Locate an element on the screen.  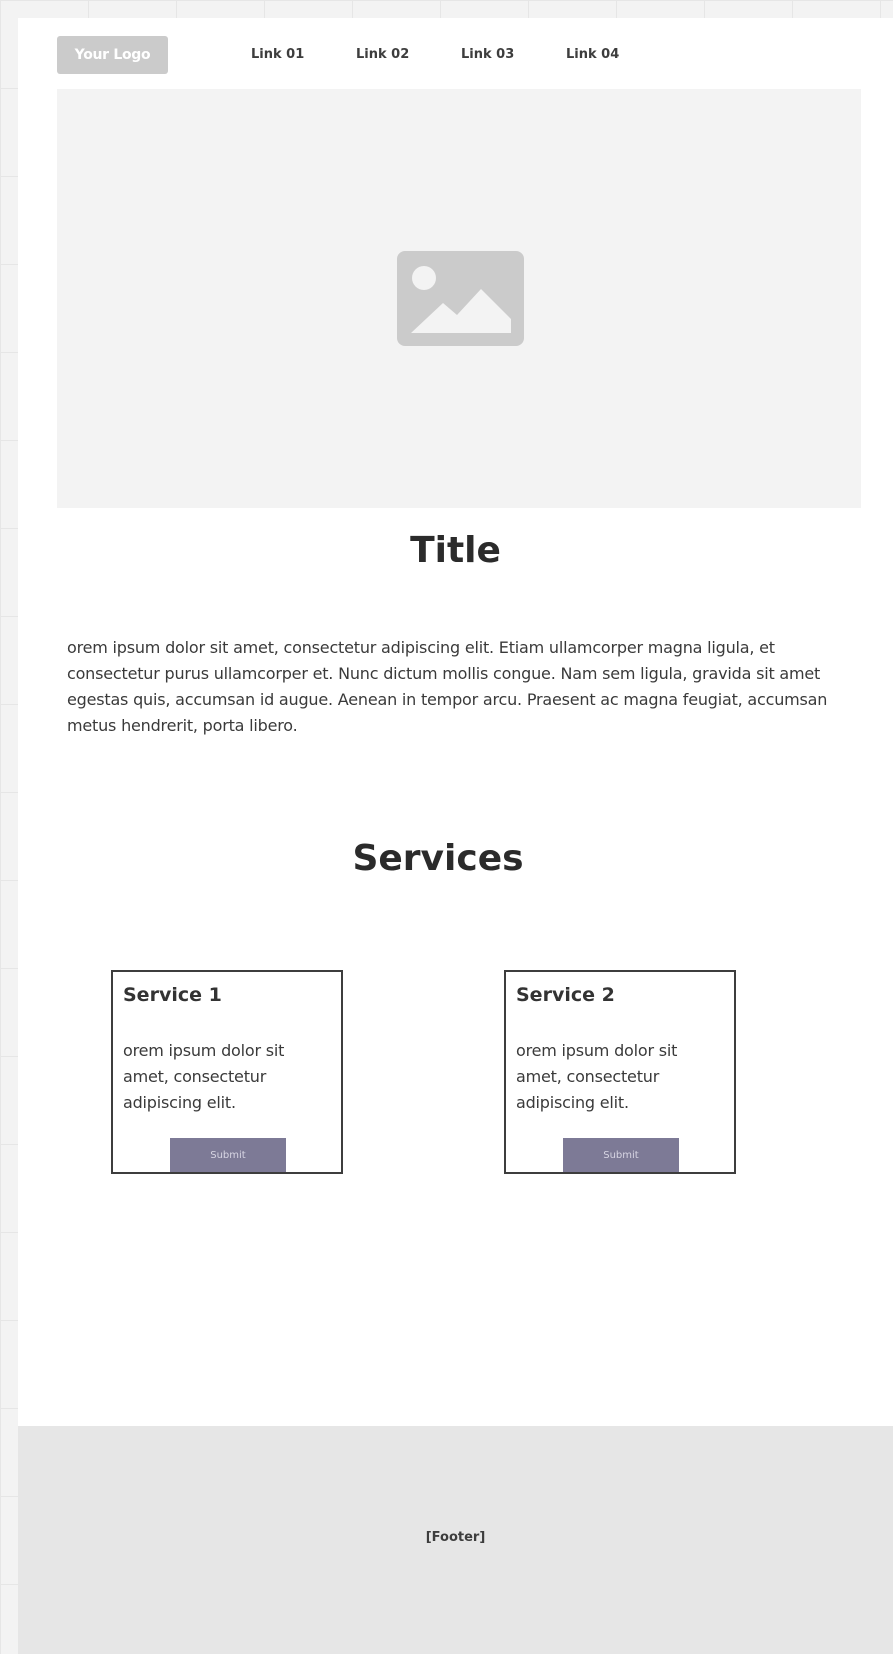
nav-link-04: Link 04 is located at coordinates (592, 55).